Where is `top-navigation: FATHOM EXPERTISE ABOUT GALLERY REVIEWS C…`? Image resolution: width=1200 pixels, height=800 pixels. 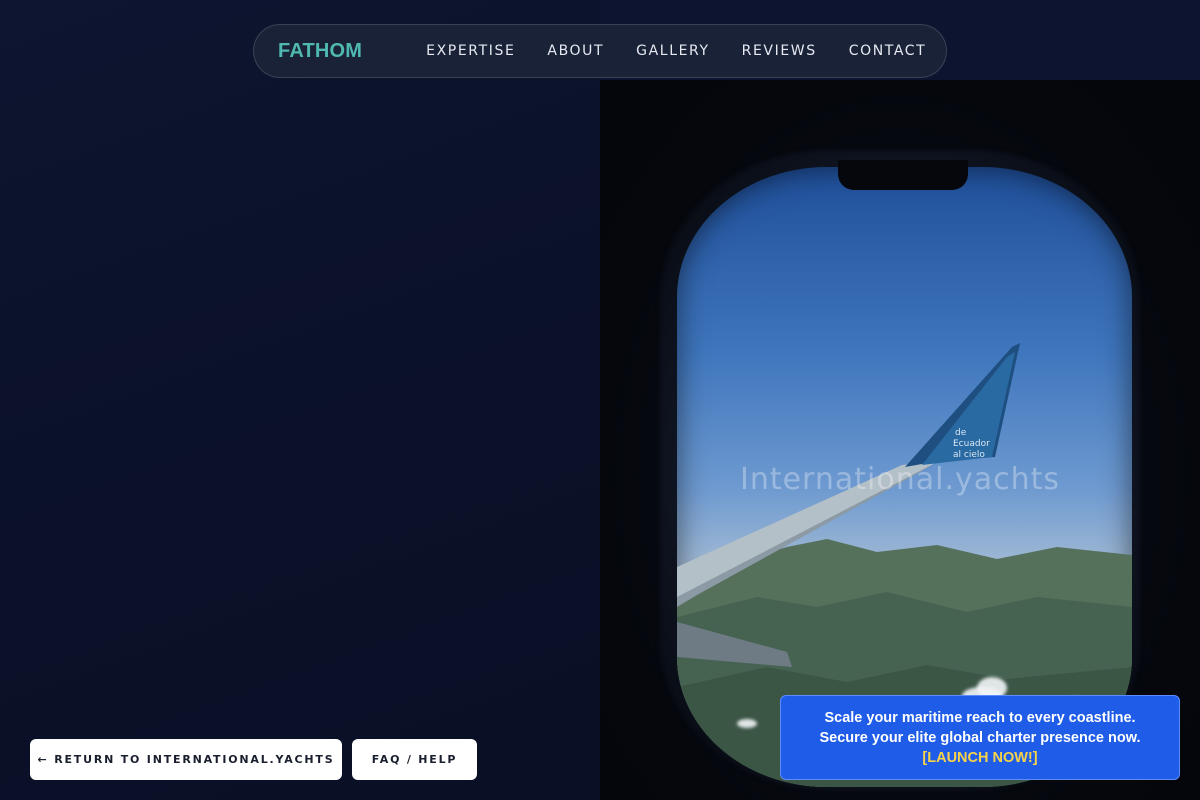
top-navigation: FATHOM EXPERTISE ABOUT GALLERY REVIEWS C… is located at coordinates (600, 51).